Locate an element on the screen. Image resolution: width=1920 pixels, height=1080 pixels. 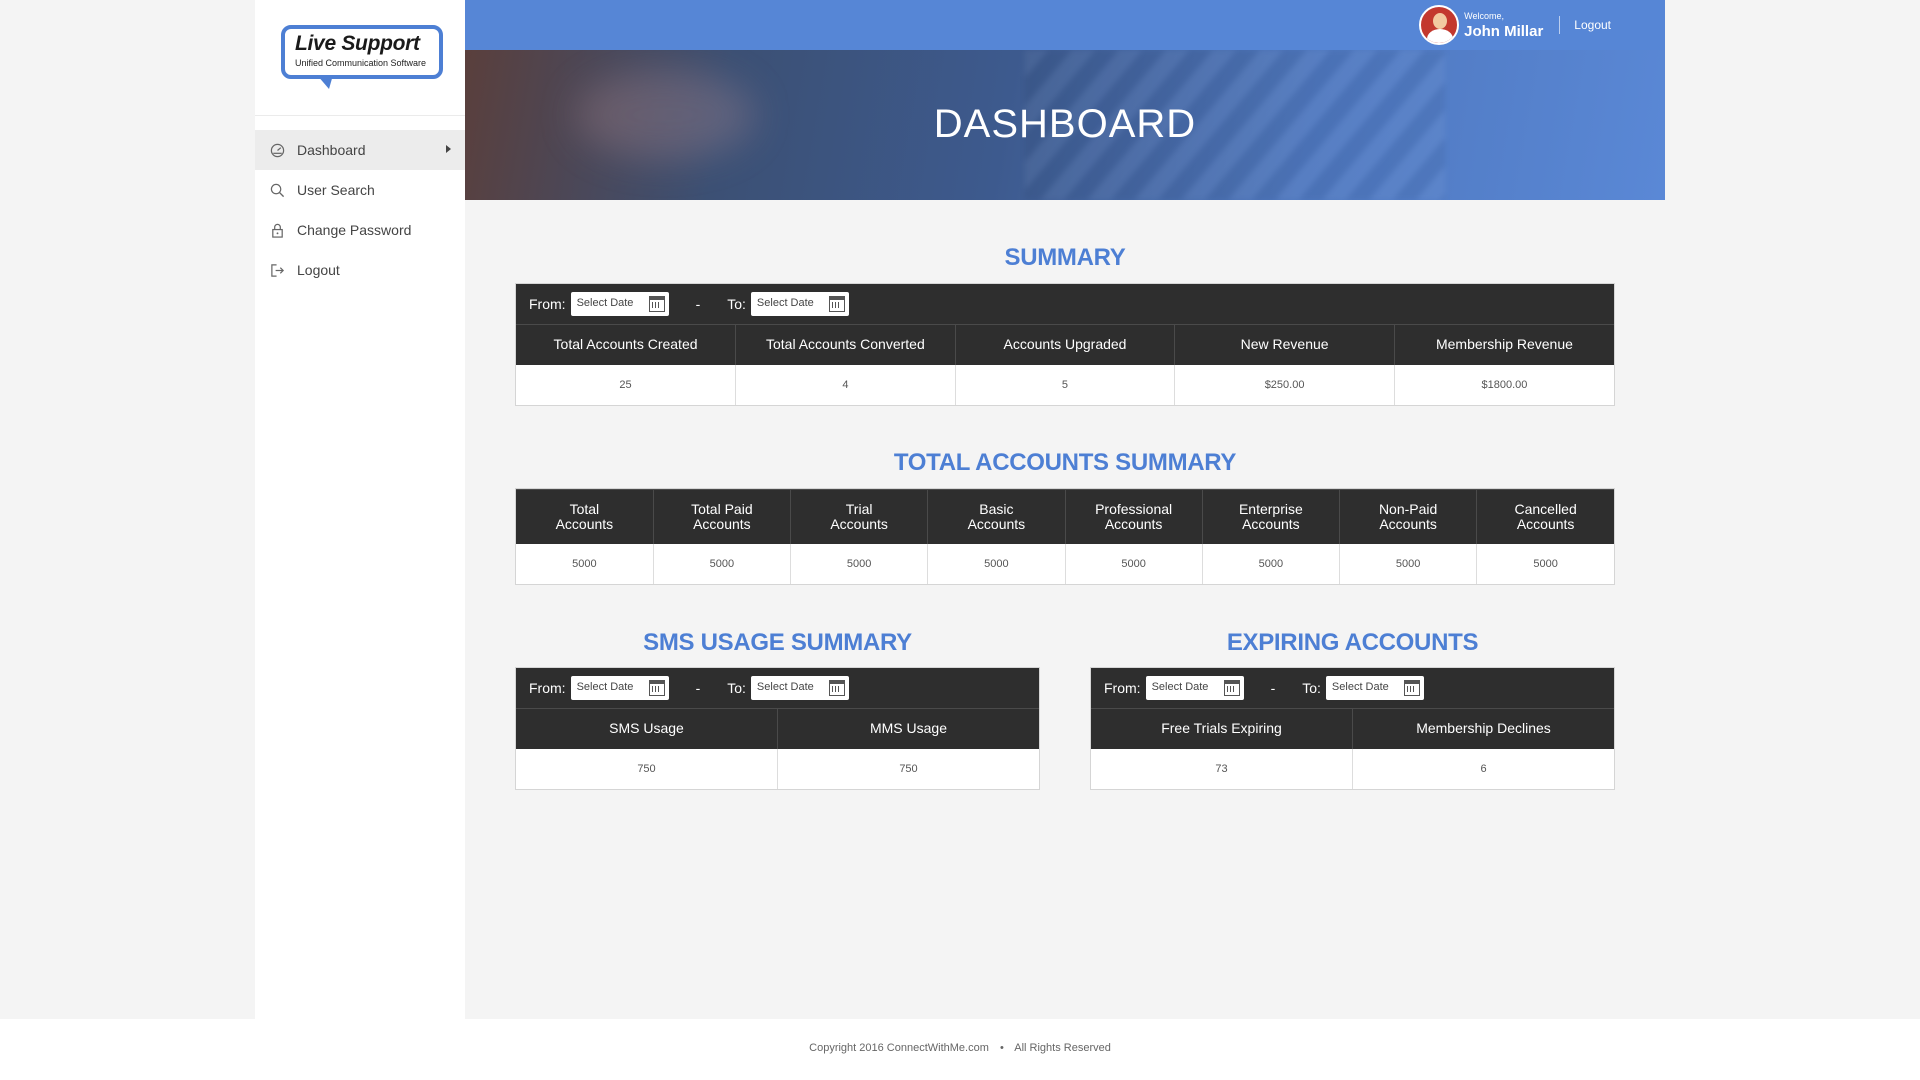
copyright-text: Copyright 2016 ConnectWithMe.com is located at coordinates (899, 1048).